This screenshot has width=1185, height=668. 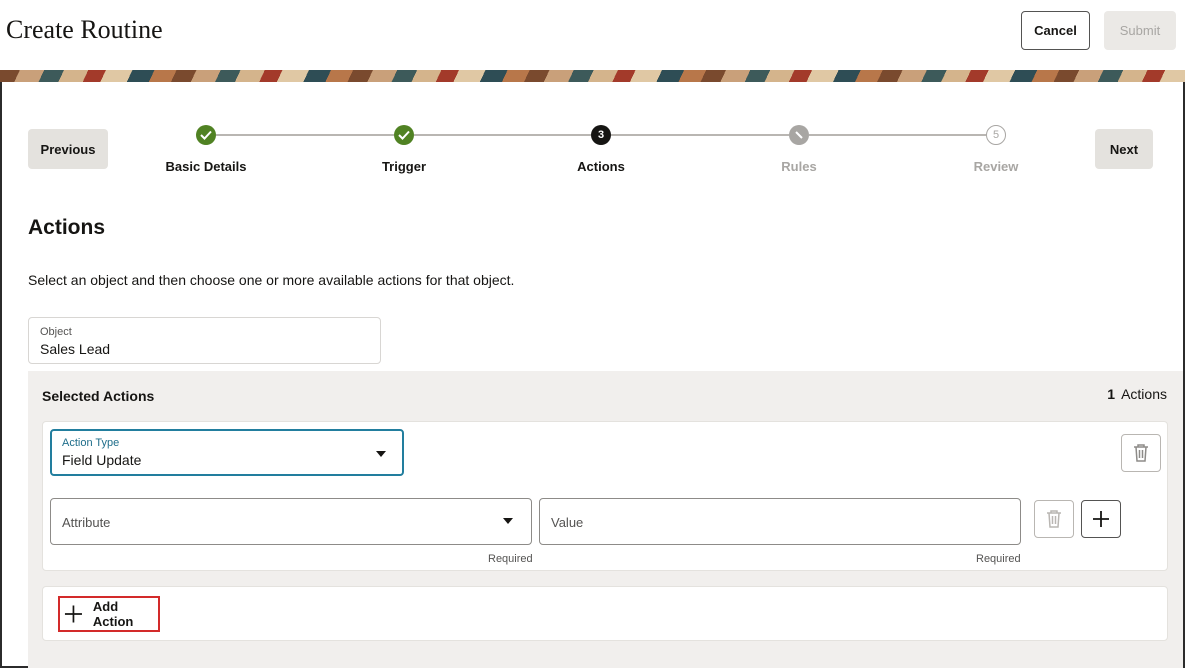 I want to click on step-actions-marker: 3, so click(x=601, y=135).